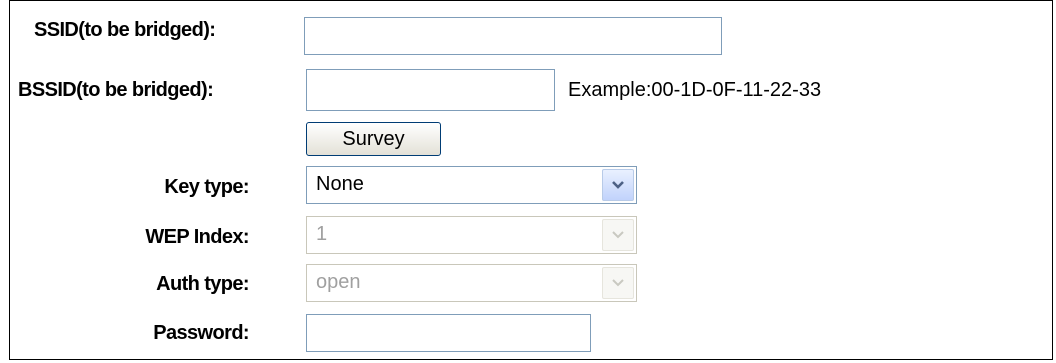 The width and height of the screenshot is (1056, 363). I want to click on bssid-example-hint: Example:00-1D-0F-11-22-33, so click(695, 90).